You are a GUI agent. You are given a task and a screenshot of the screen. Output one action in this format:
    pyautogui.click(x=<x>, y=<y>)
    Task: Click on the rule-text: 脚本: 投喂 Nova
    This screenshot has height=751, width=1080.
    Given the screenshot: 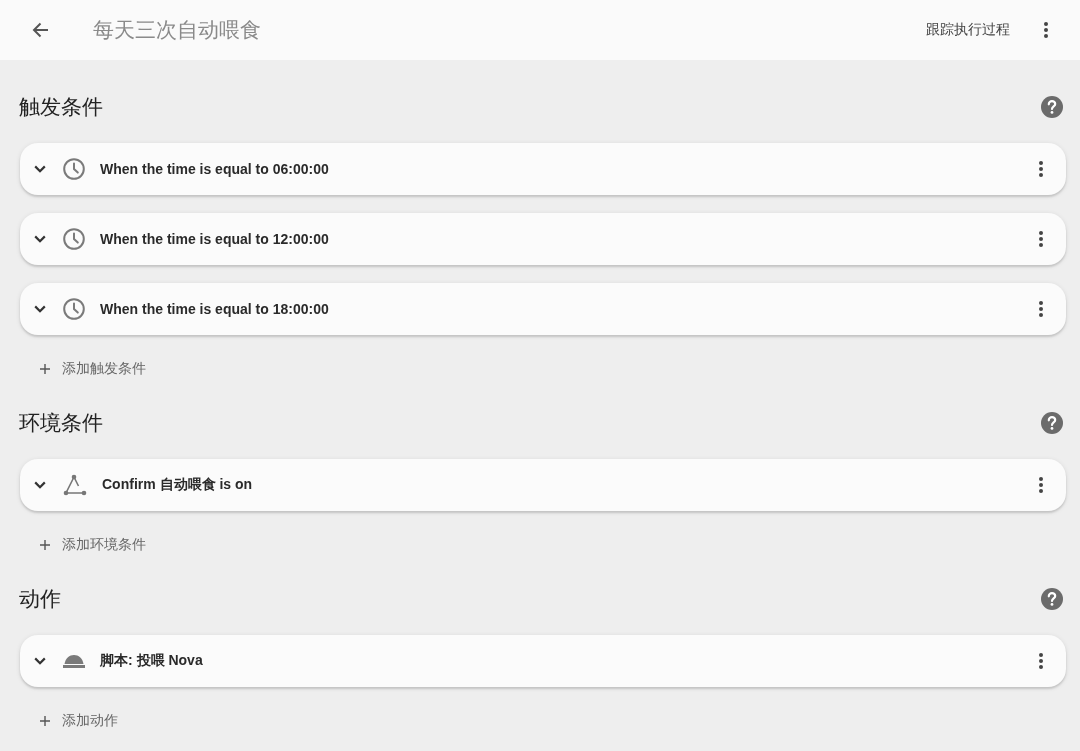 What is the action you would take?
    pyautogui.click(x=152, y=661)
    